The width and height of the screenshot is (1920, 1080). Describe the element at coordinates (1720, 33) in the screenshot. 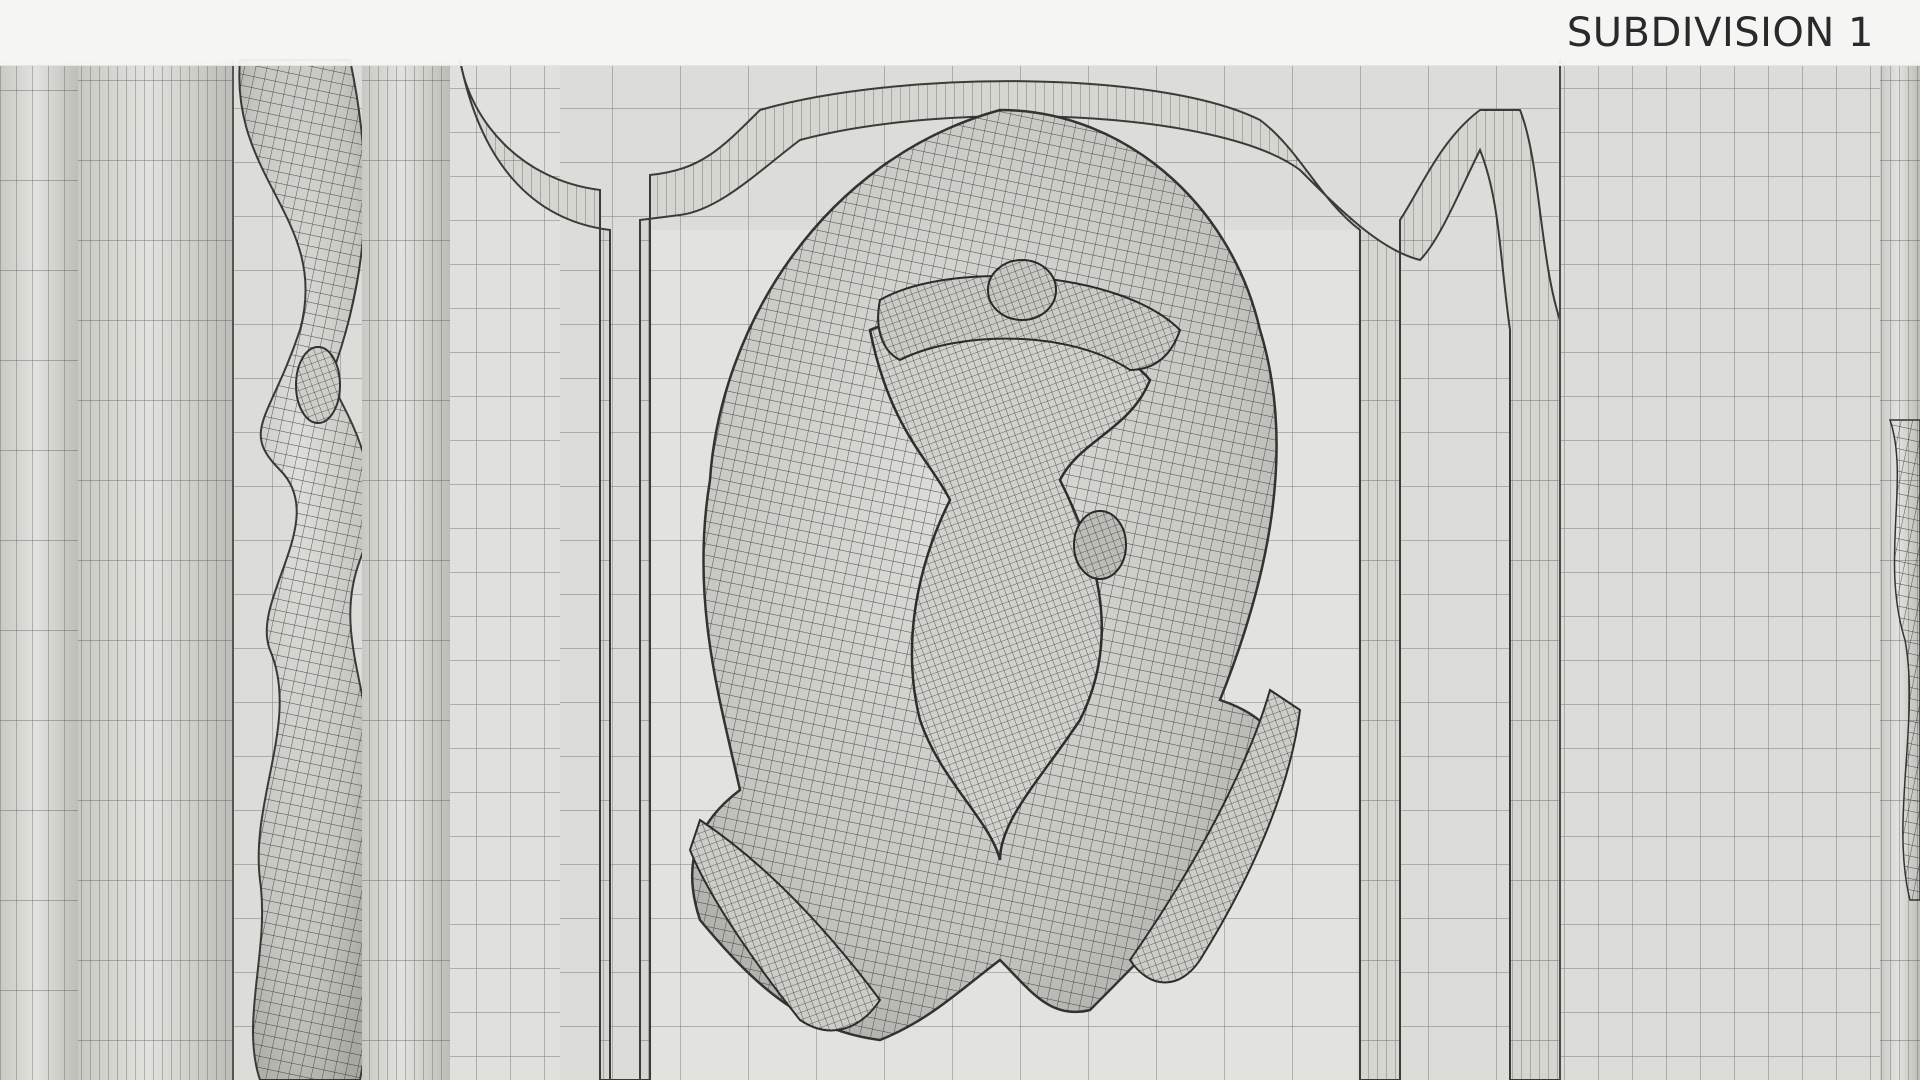

I see `subdivision-level-title: SUBDIVISION 1` at that location.